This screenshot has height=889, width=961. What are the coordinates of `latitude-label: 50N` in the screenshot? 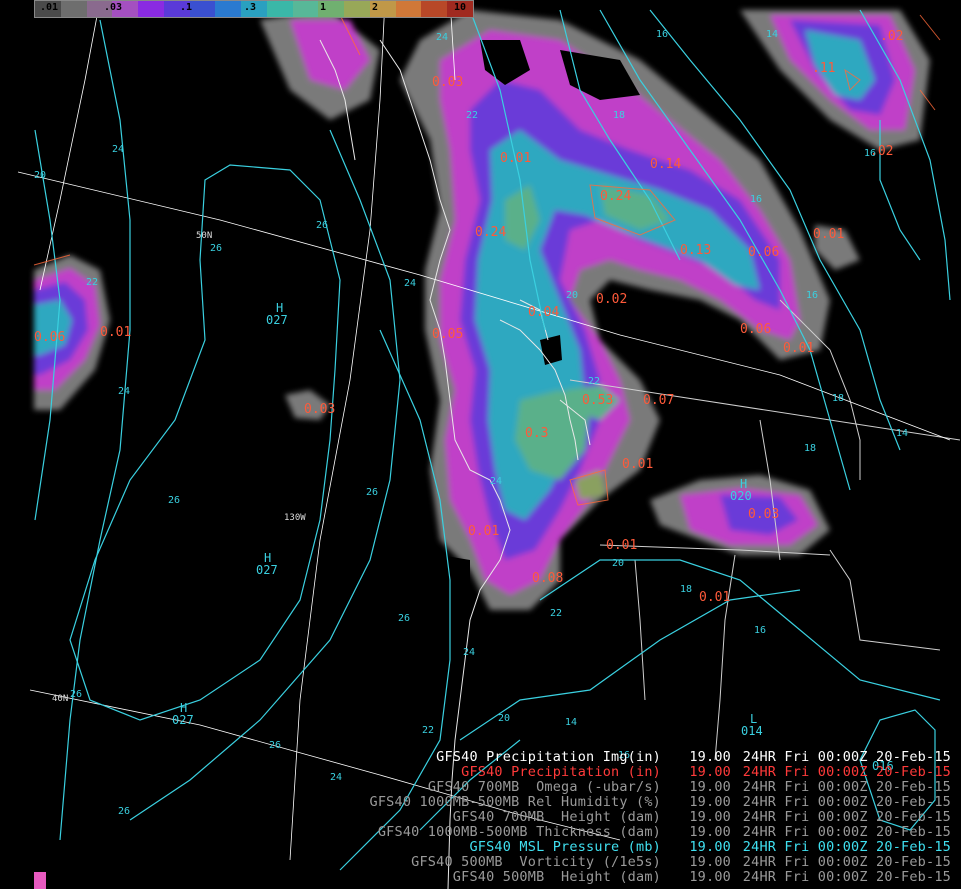 It's located at (204, 236).